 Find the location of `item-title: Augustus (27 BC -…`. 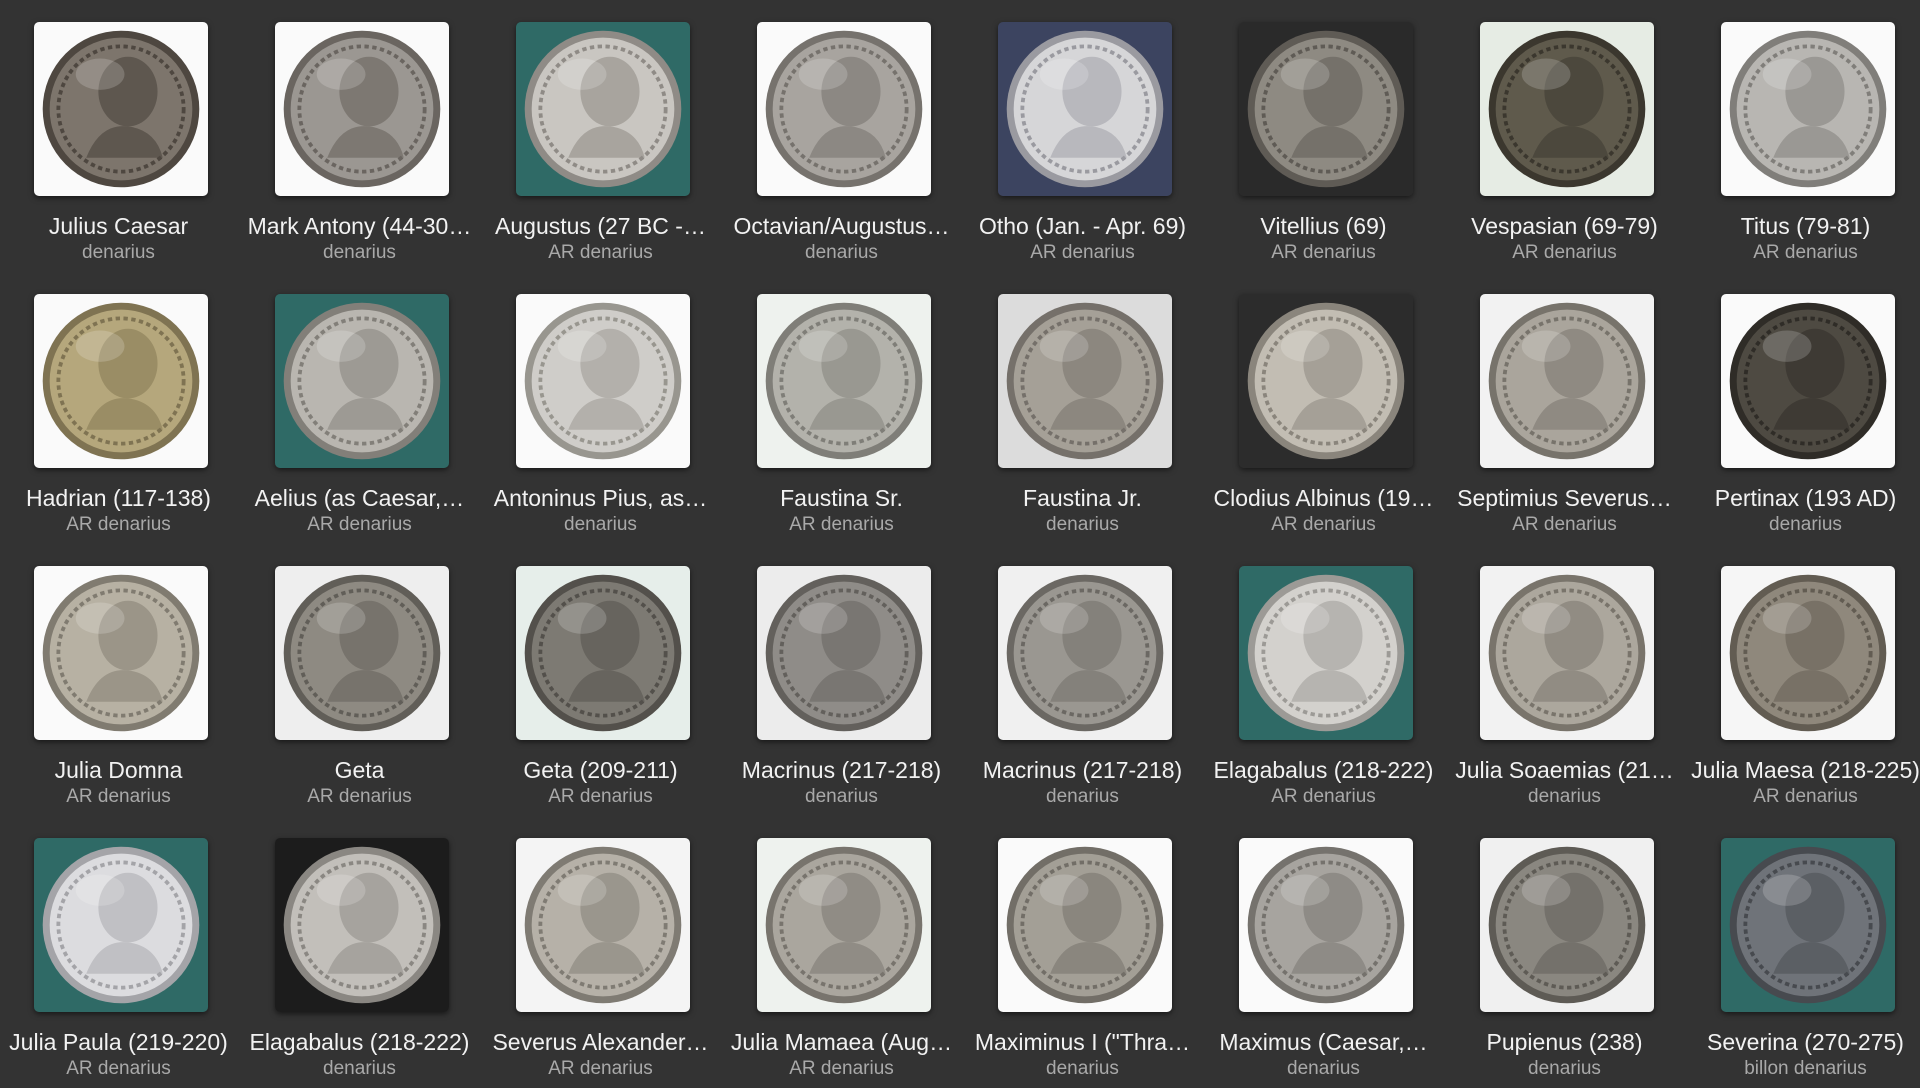

item-title: Augustus (27 BC -… is located at coordinates (600, 226).